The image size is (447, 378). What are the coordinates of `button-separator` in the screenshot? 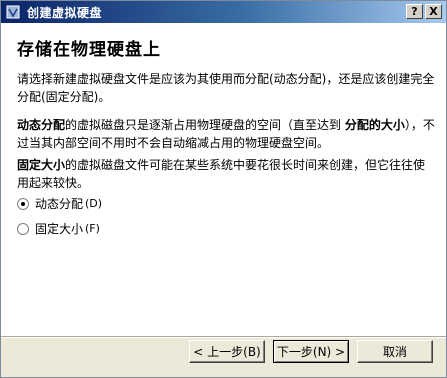 It's located at (223, 337).